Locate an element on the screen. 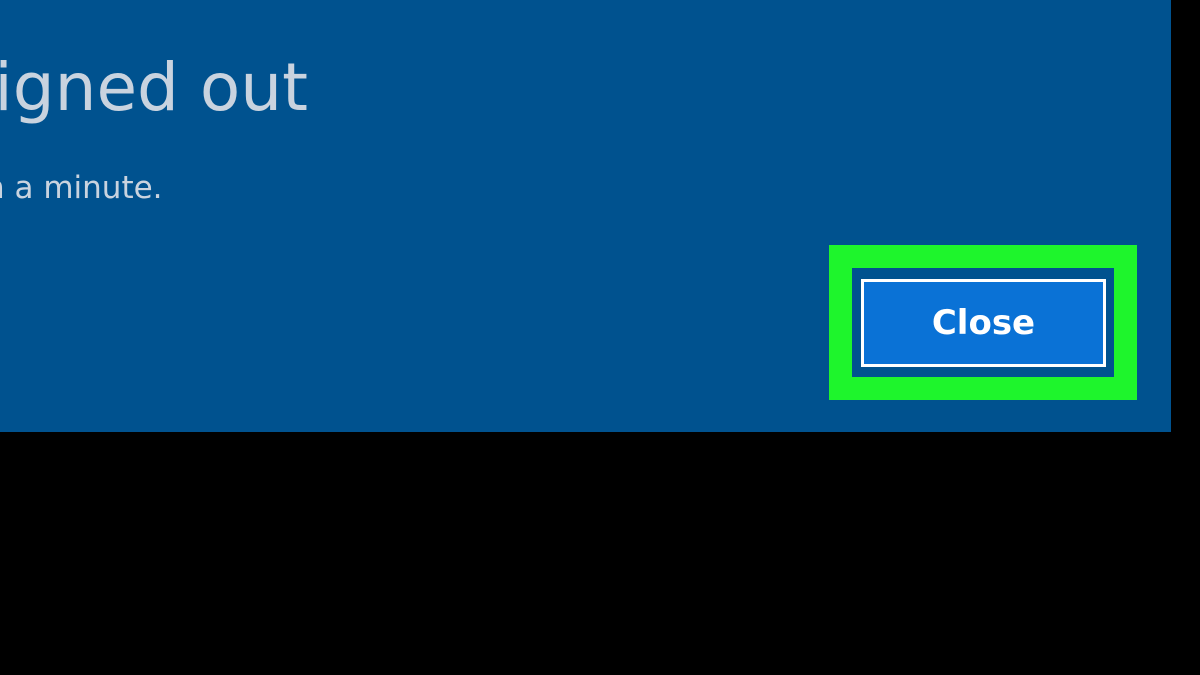 The width and height of the screenshot is (1200, 675). close-button: Close is located at coordinates (983, 323).